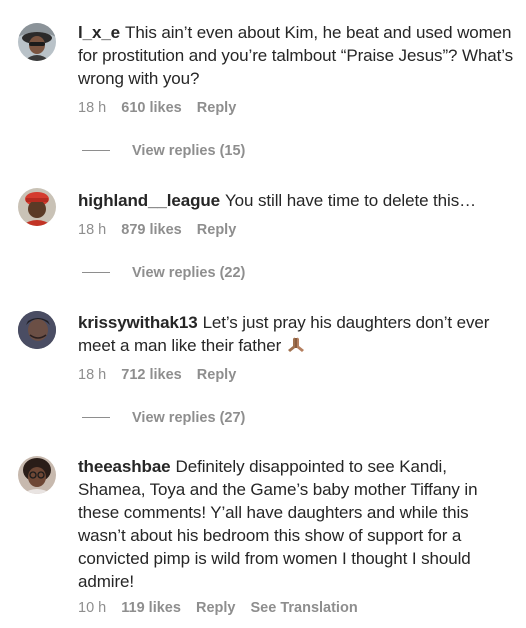 The height and width of the screenshot is (628, 526). Describe the element at coordinates (92, 608) in the screenshot. I see `comment-time: 10 h` at that location.